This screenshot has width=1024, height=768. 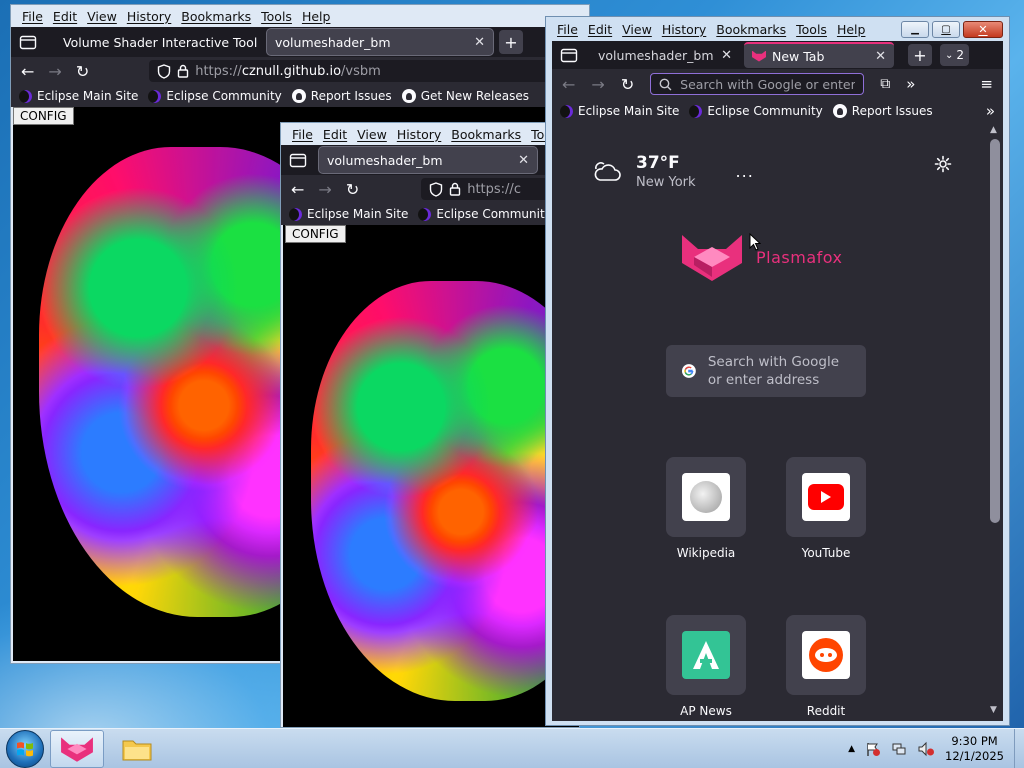 I want to click on taskbar-plasmafox, so click(x=77, y=748).